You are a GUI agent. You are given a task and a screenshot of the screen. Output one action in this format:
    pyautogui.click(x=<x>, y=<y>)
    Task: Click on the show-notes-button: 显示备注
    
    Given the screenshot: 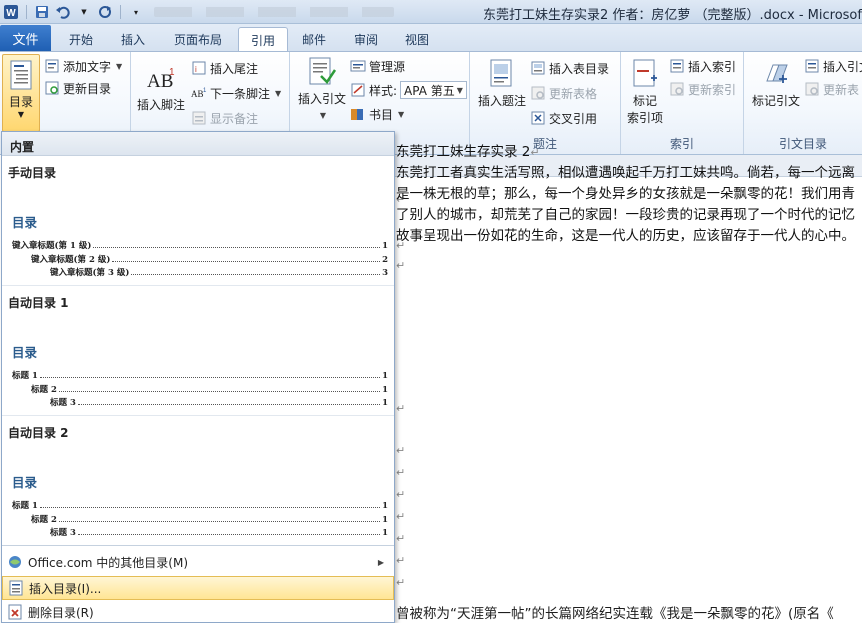 What is the action you would take?
    pyautogui.click(x=224, y=118)
    